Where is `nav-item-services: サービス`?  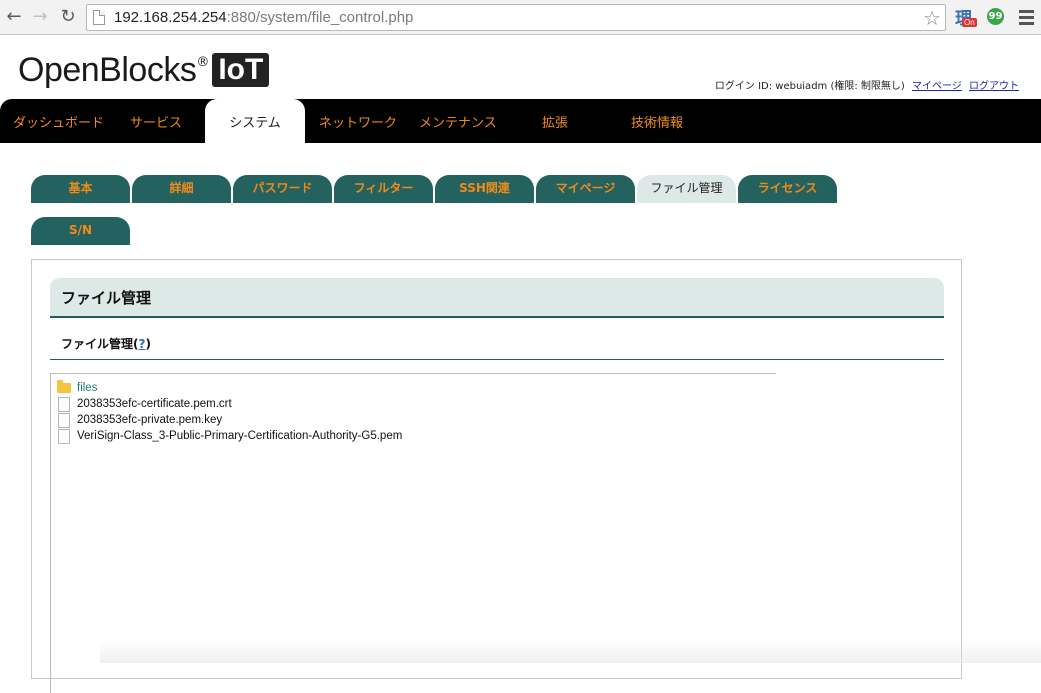 nav-item-services: サービス is located at coordinates (156, 121).